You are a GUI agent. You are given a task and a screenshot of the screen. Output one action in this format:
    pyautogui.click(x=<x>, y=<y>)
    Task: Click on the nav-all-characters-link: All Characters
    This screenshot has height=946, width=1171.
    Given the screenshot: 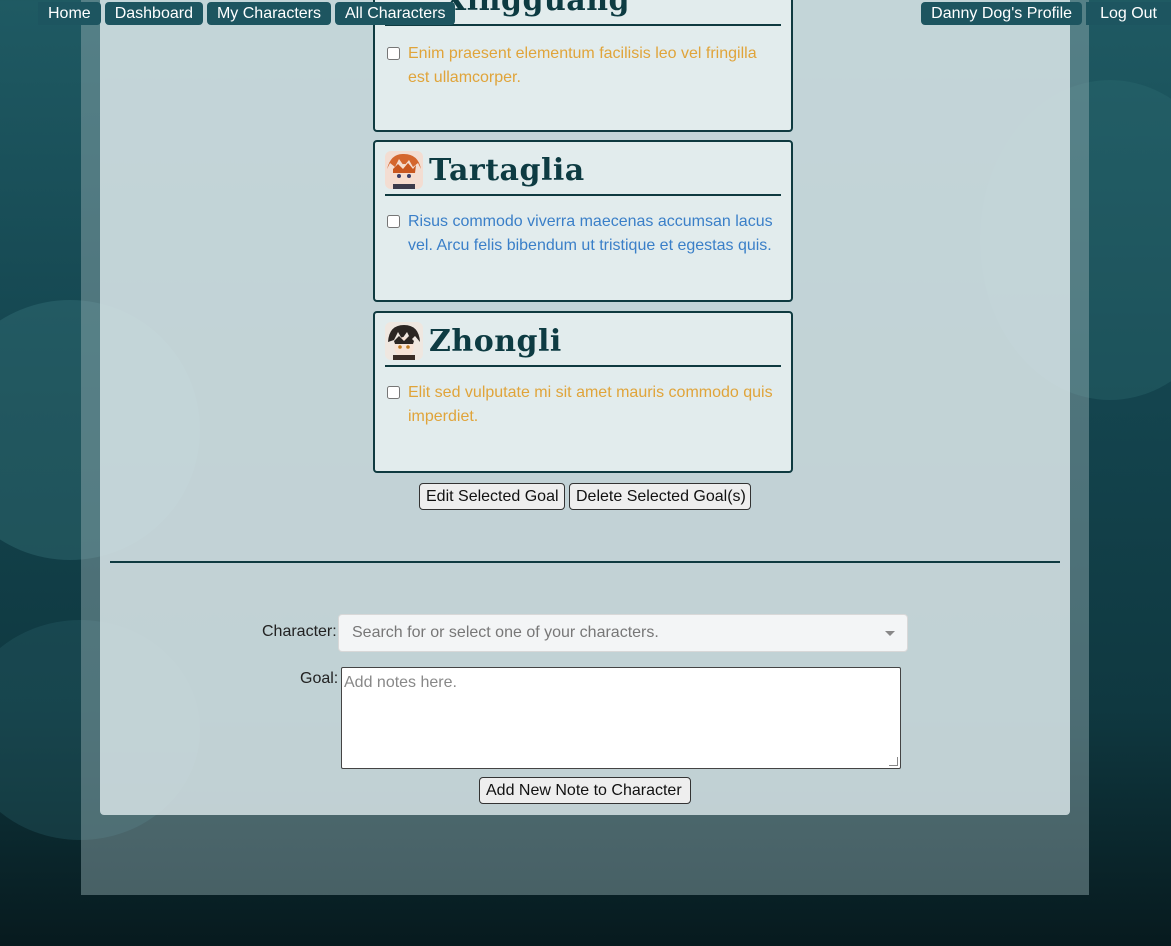 What is the action you would take?
    pyautogui.click(x=395, y=13)
    